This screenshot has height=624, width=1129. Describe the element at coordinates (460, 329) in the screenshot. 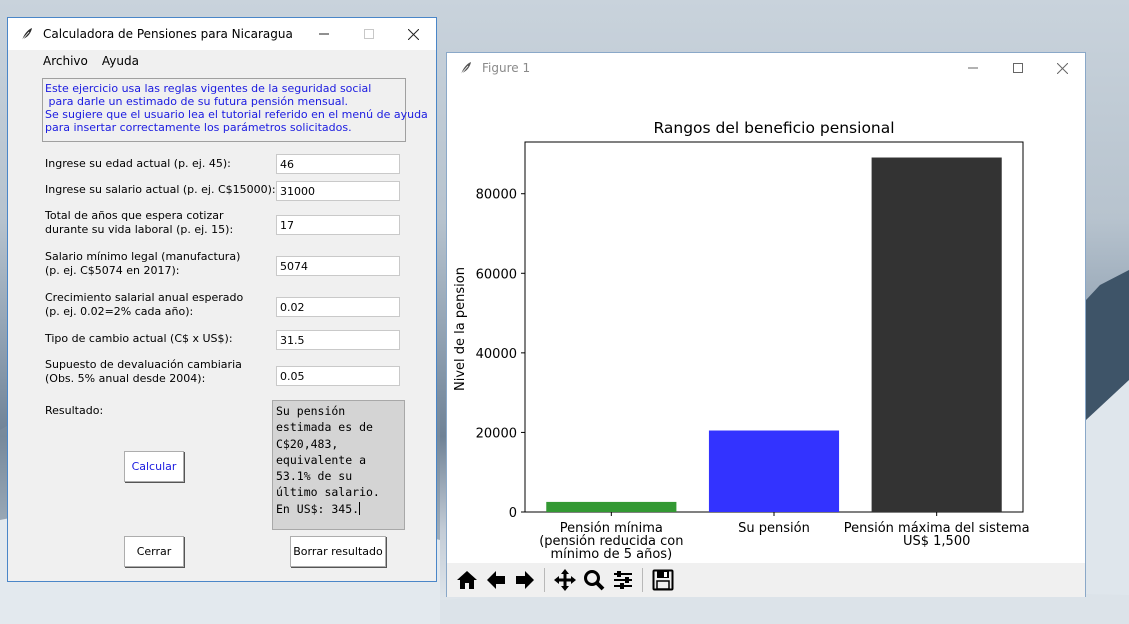

I see `y-axis-label: Nivel de la pension` at that location.